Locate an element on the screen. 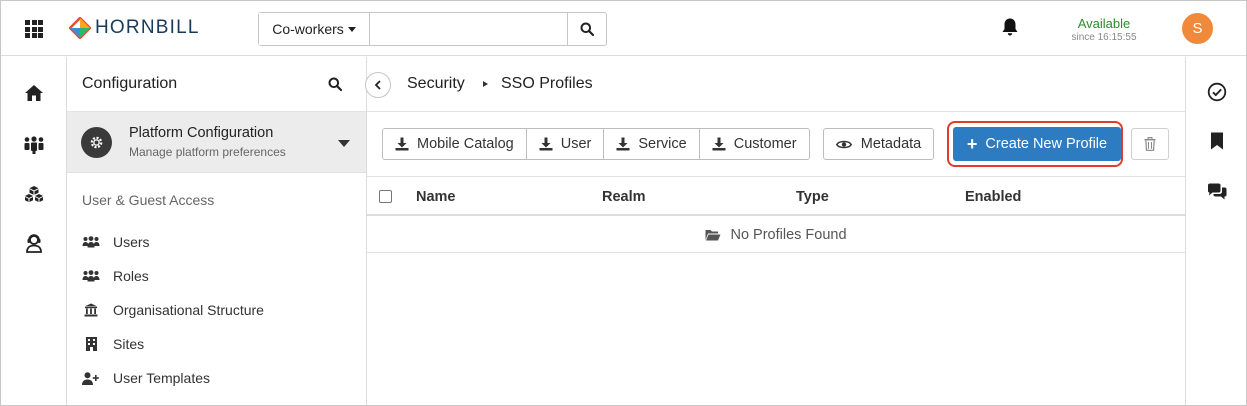  collapse-sidebar-button is located at coordinates (378, 85).